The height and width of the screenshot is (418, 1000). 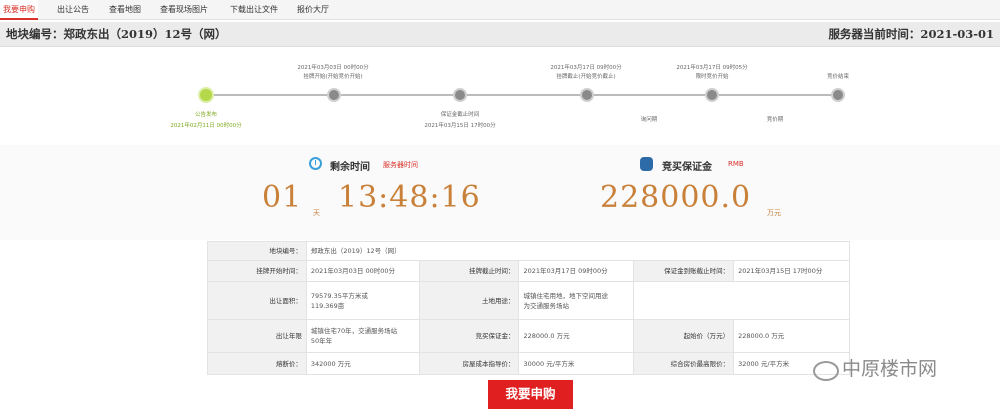 I want to click on coin-stack-icon, so click(x=646, y=164).